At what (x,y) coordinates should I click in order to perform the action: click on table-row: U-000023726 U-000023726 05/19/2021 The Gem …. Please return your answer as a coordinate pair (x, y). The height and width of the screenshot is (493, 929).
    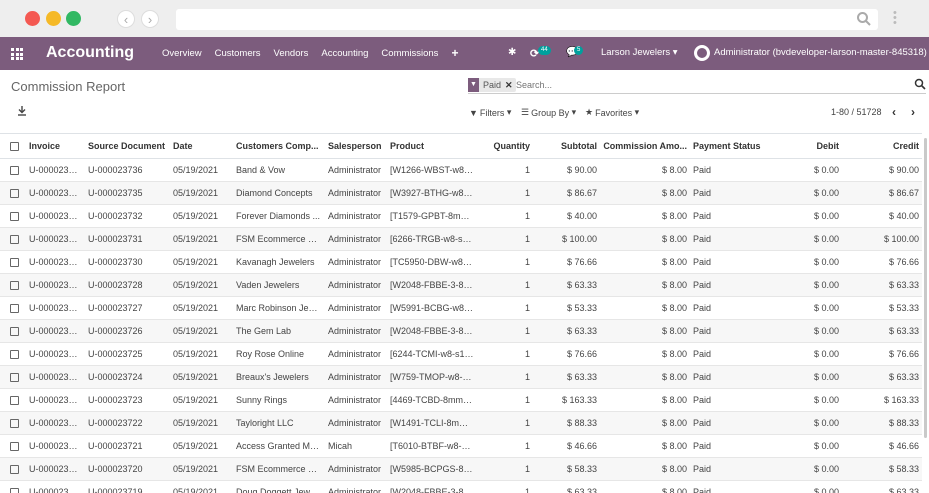
    Looking at the image, I should click on (461, 331).